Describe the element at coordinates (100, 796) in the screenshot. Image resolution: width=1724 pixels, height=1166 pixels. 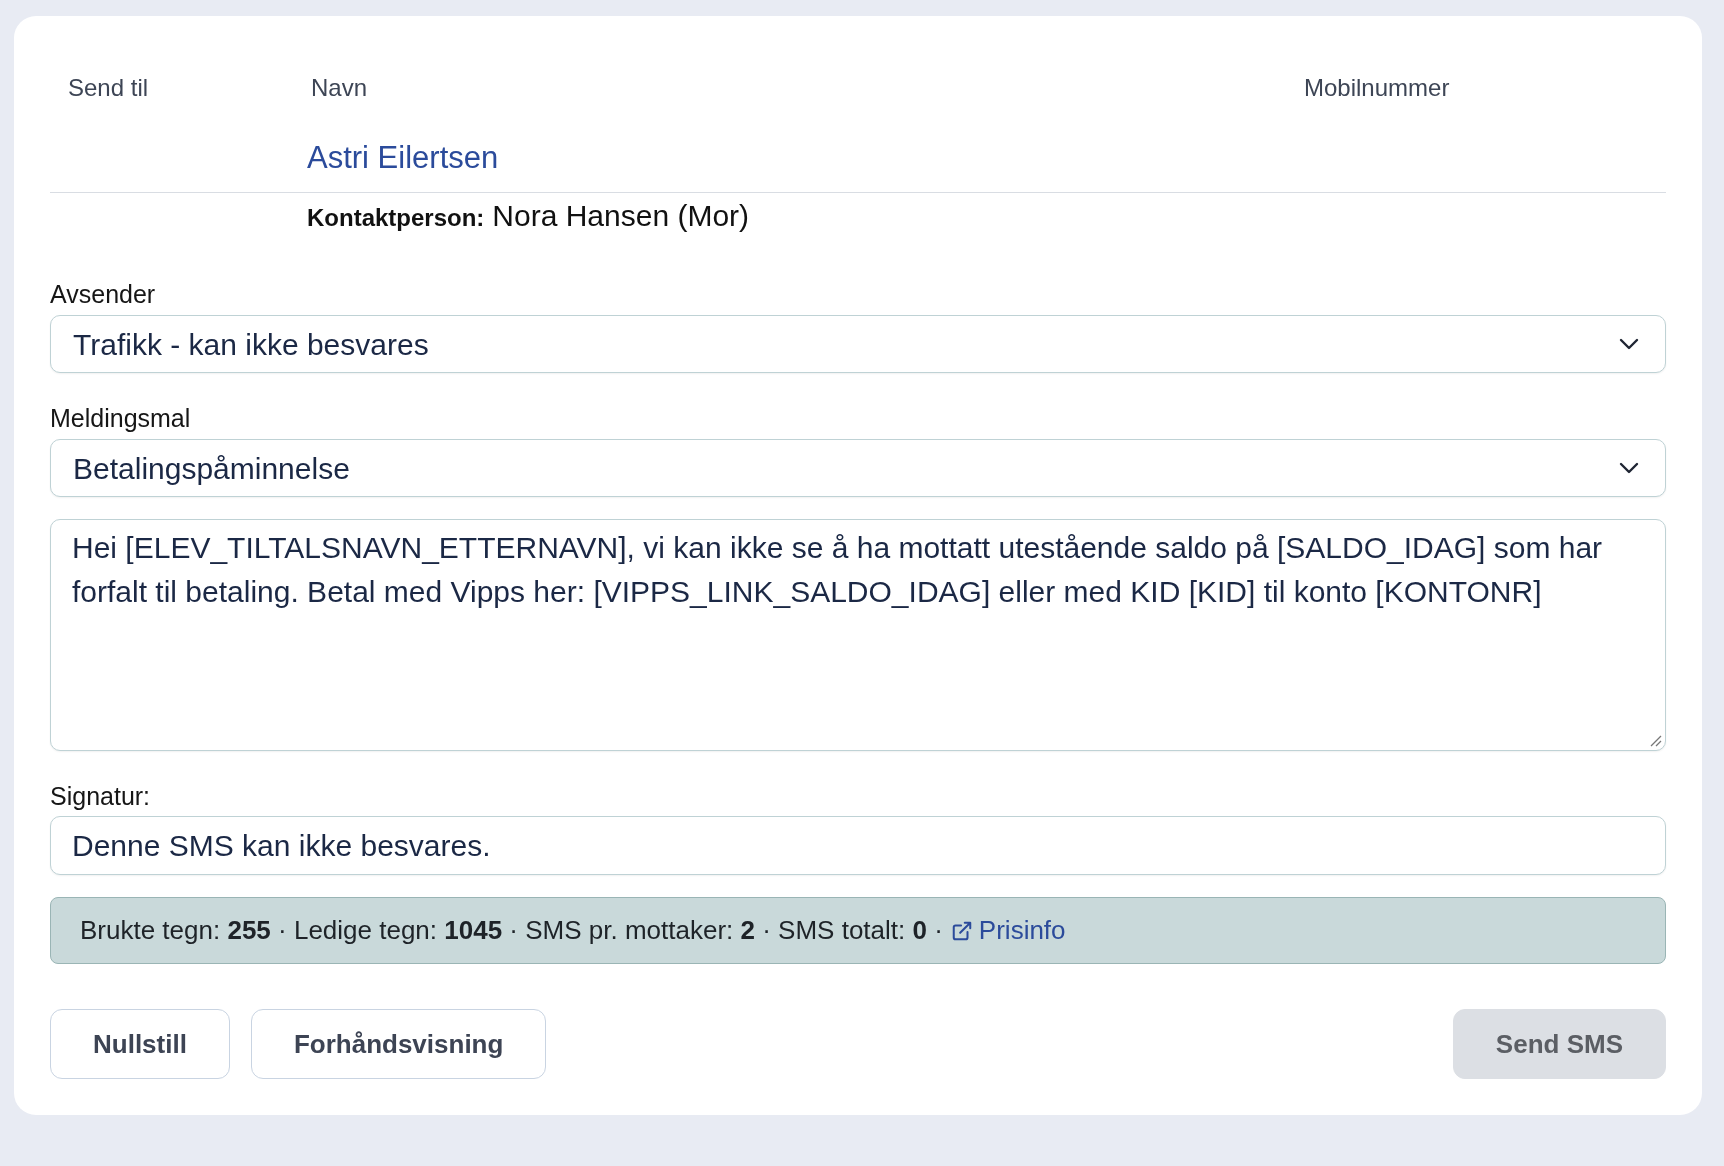
I see `field-label: Signatur:` at that location.